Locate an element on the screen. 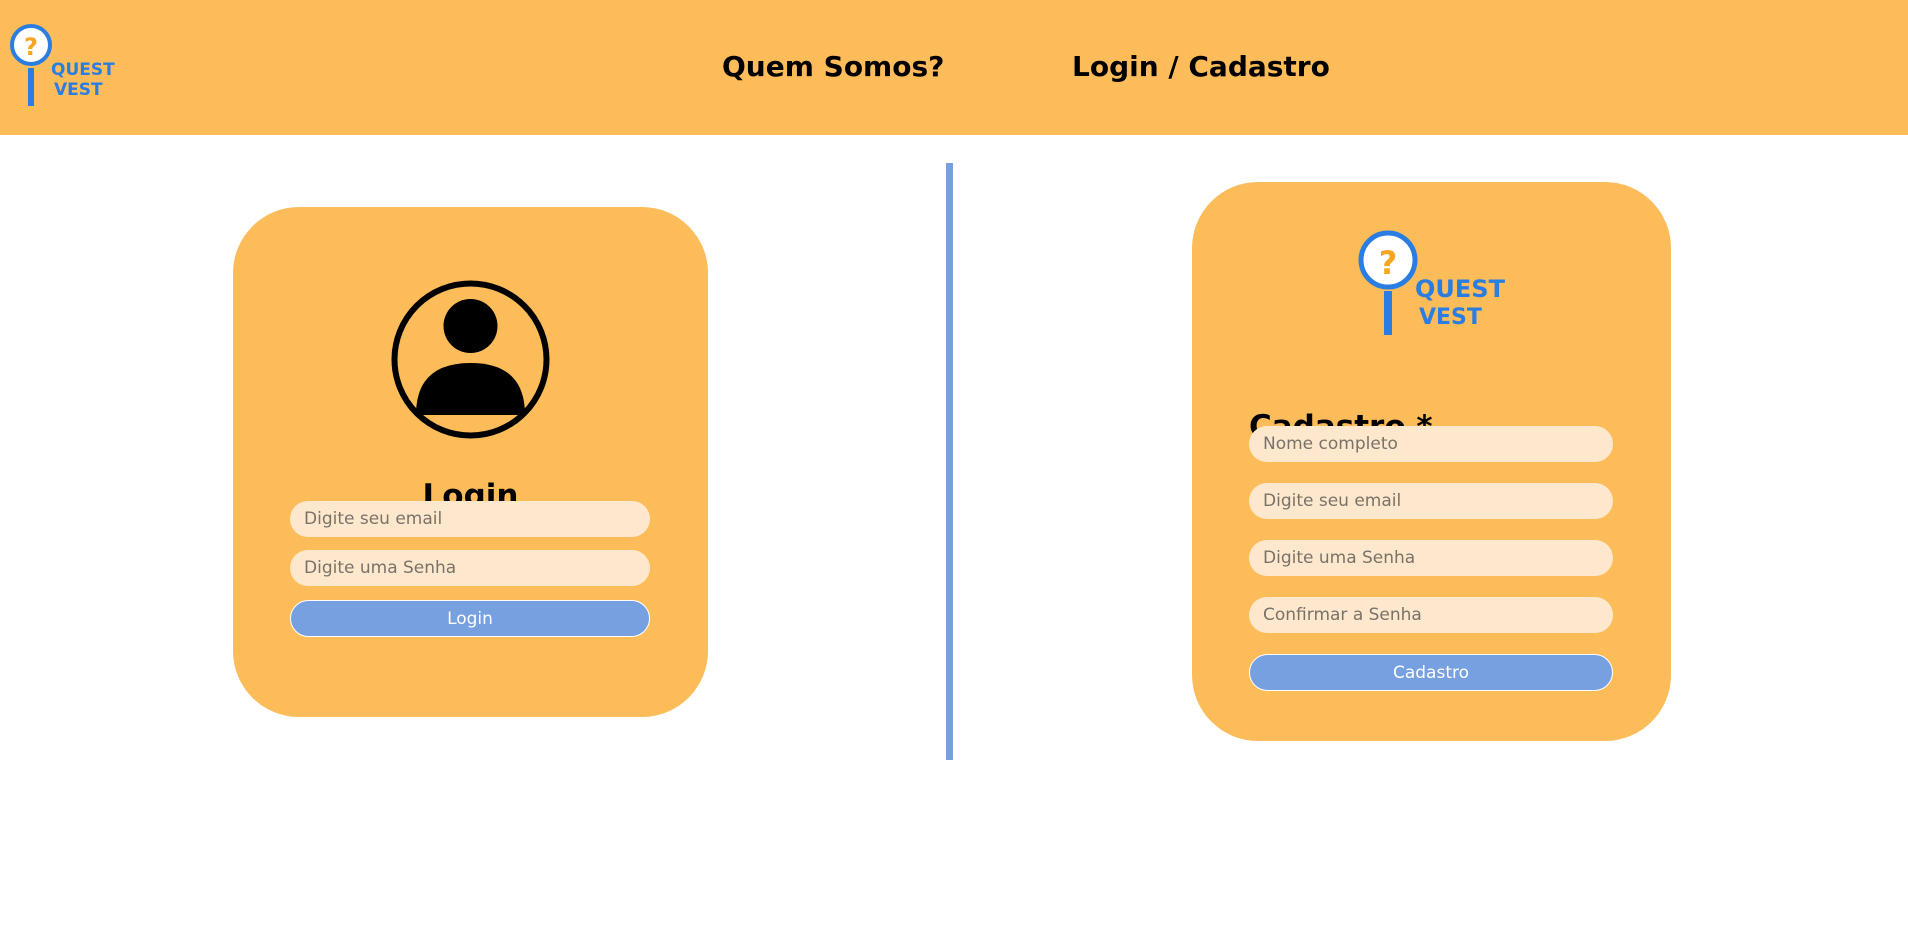 The height and width of the screenshot is (934, 1908). signup-password-input is located at coordinates (1431, 558).